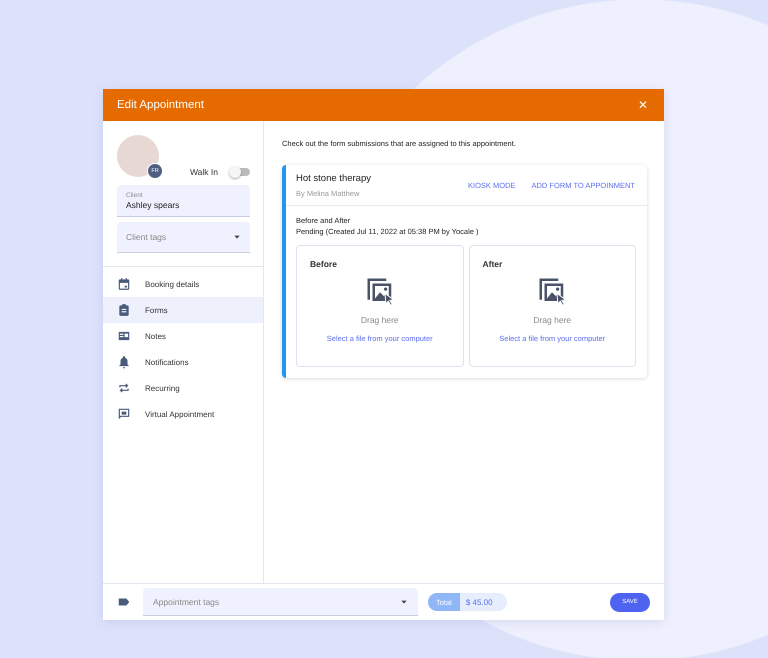  I want to click on bell-icon, so click(124, 362).